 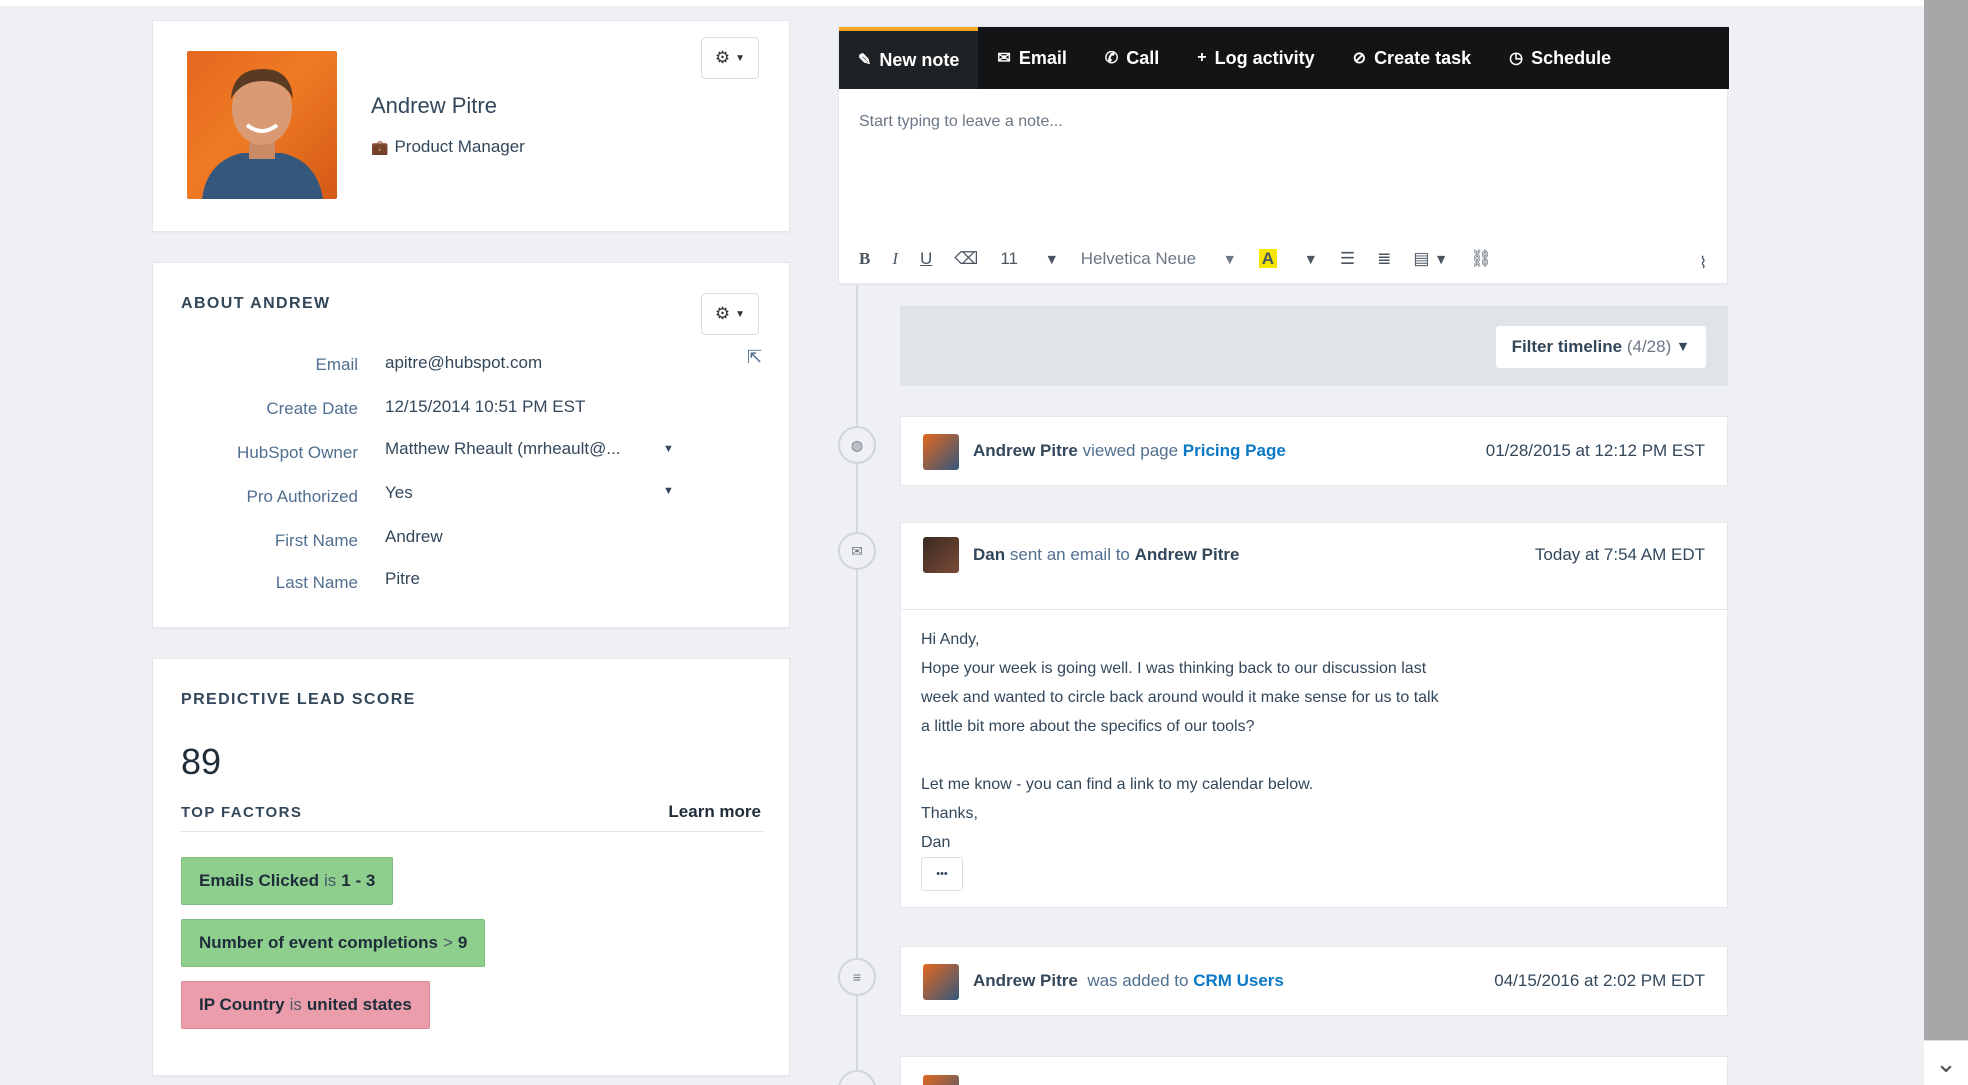 What do you see at coordinates (414, 537) in the screenshot?
I see `field-value-first-name: Andrew` at bounding box center [414, 537].